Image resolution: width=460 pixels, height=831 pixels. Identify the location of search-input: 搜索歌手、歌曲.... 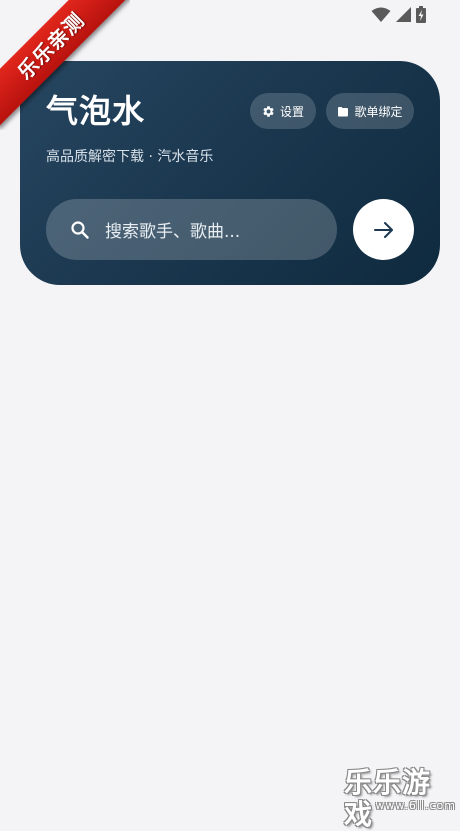
(191, 229).